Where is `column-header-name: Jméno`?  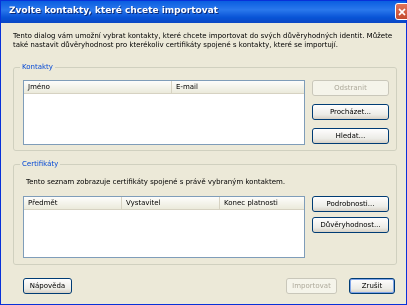
column-header-name: Jméno is located at coordinates (98, 87).